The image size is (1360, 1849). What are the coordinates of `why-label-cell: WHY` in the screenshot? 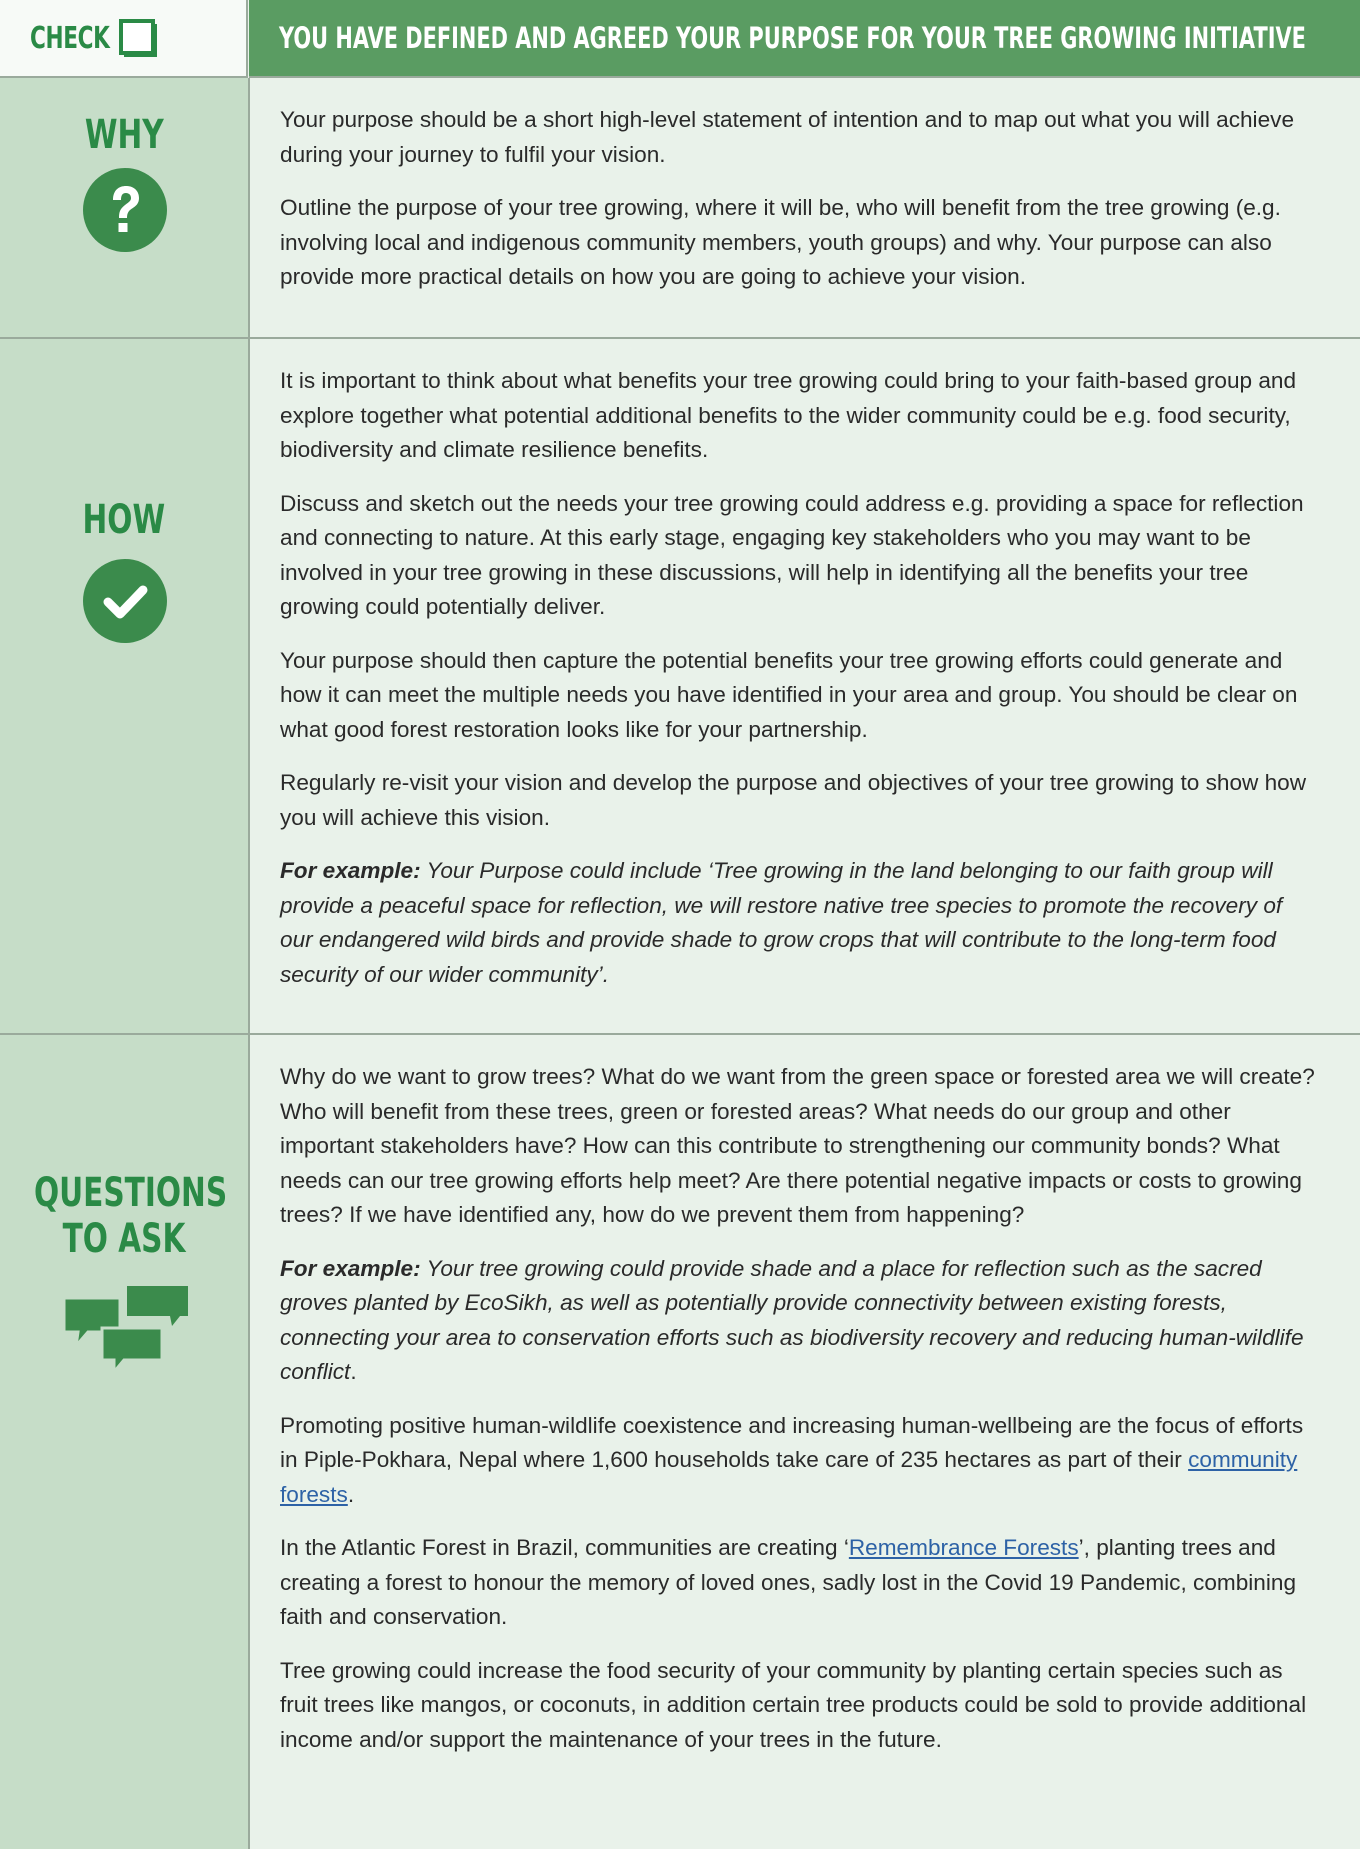 It's located at (125, 207).